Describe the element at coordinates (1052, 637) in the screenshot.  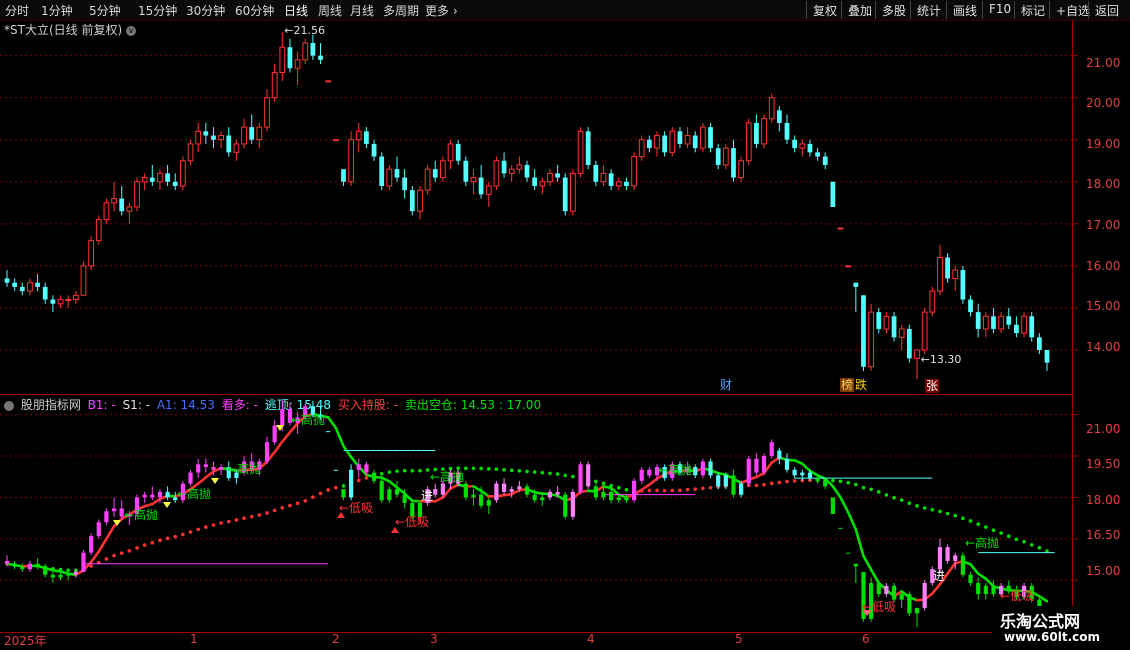
I see `watermark-url: www.60lt.com` at that location.